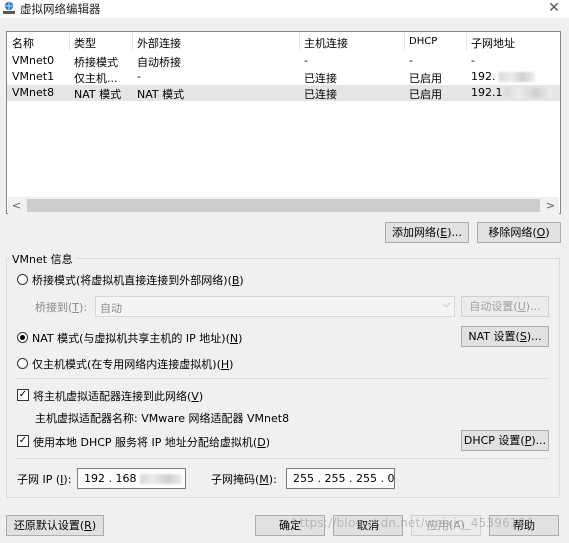 This screenshot has width=569, height=543. What do you see at coordinates (114, 478) in the screenshot?
I see `subnet-ip-value: 192 . 168 .` at bounding box center [114, 478].